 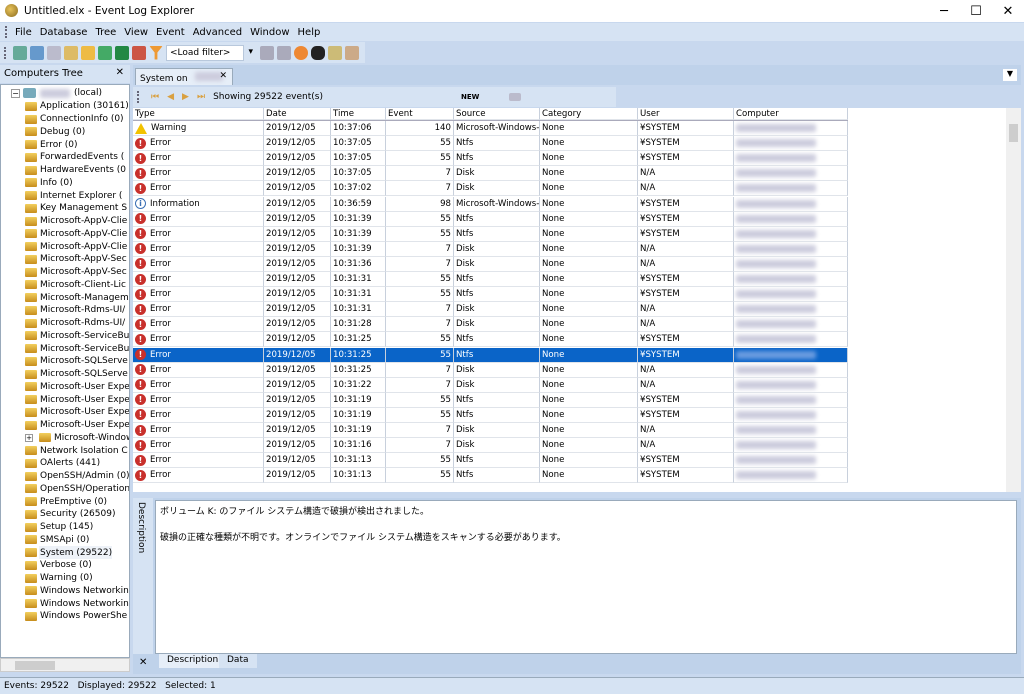 What do you see at coordinates (490, 189) in the screenshot?
I see `table-row: ! Error 2019/12/05 10:37:02 7 Disk None N/A` at bounding box center [490, 189].